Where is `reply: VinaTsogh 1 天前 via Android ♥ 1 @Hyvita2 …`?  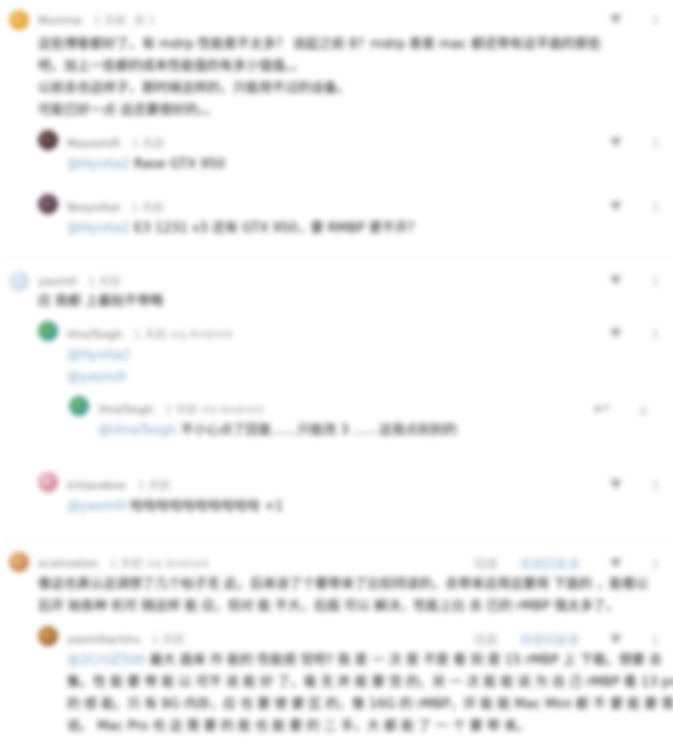 reply: VinaTsogh 1 天前 via Android ♥ 1 @Hyvita2 … is located at coordinates (336, 356).